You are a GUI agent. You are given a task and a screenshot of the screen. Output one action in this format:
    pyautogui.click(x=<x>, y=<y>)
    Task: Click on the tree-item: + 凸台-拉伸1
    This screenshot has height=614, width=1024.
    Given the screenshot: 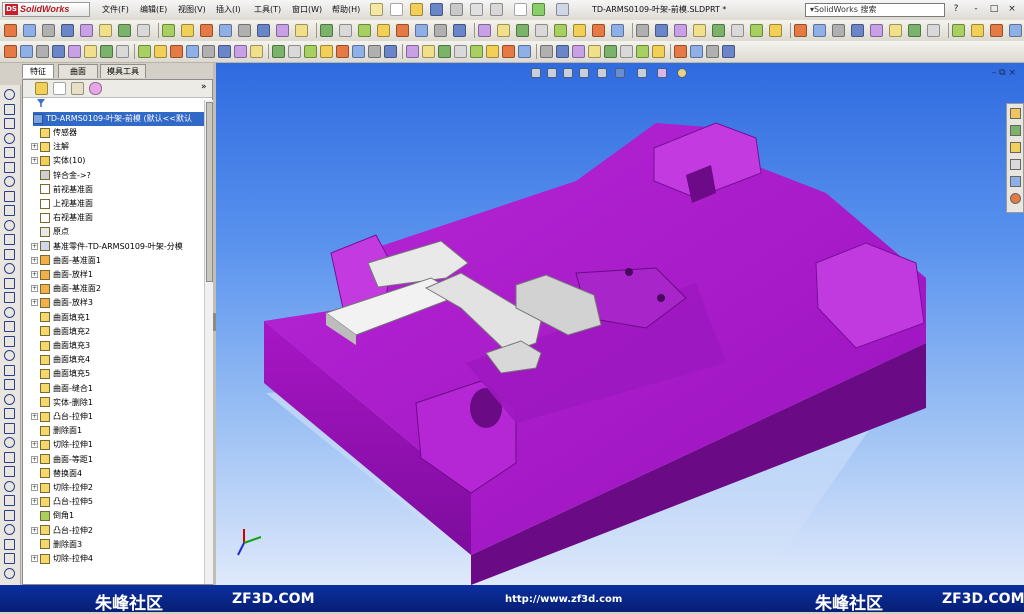 What is the action you would take?
    pyautogui.click(x=121, y=417)
    